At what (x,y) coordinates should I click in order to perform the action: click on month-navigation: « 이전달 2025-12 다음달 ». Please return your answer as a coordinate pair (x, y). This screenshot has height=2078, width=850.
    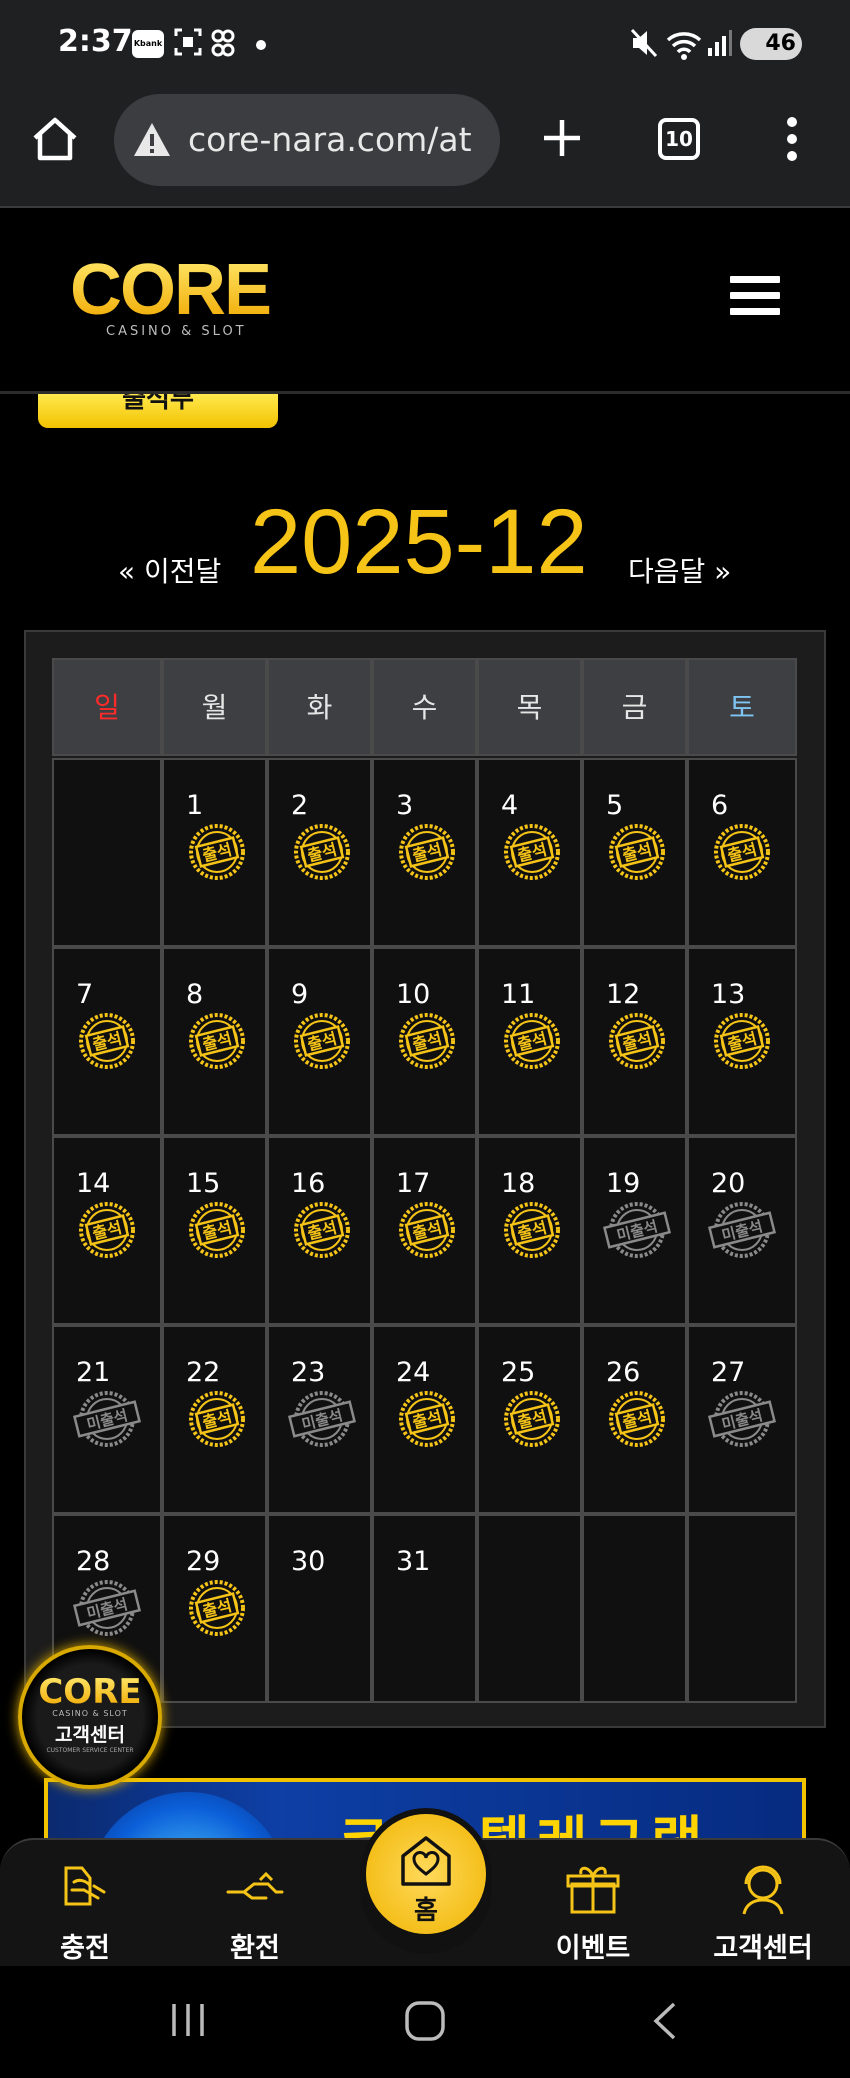
    Looking at the image, I should click on (425, 545).